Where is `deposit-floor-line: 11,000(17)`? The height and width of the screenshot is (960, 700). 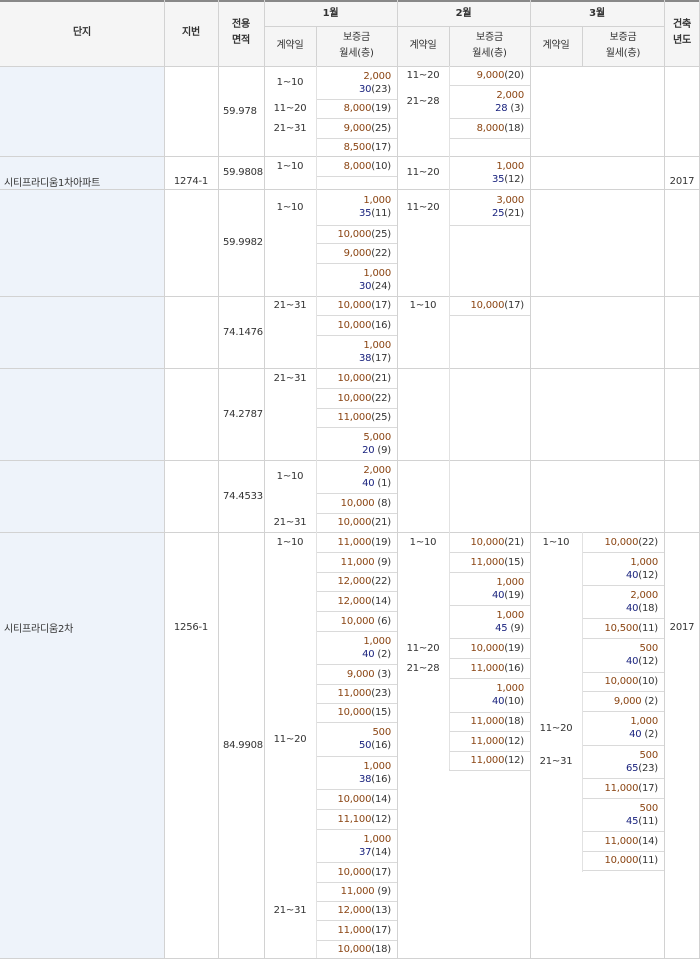 deposit-floor-line: 11,000(17) is located at coordinates (364, 930).